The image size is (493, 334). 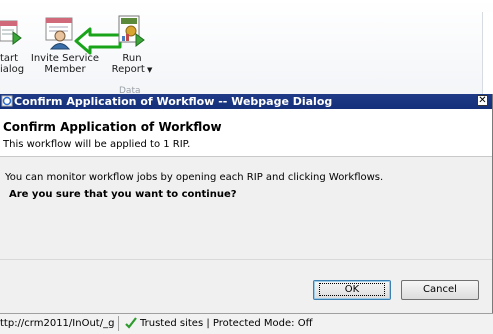 What do you see at coordinates (112, 127) in the screenshot?
I see `dialog-heading: Confirm Application of Workflow` at bounding box center [112, 127].